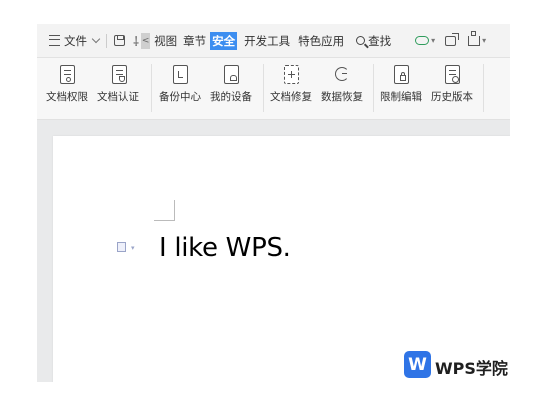  Describe the element at coordinates (471, 368) in the screenshot. I see `wps-academy-watermark: WPS学院` at that location.